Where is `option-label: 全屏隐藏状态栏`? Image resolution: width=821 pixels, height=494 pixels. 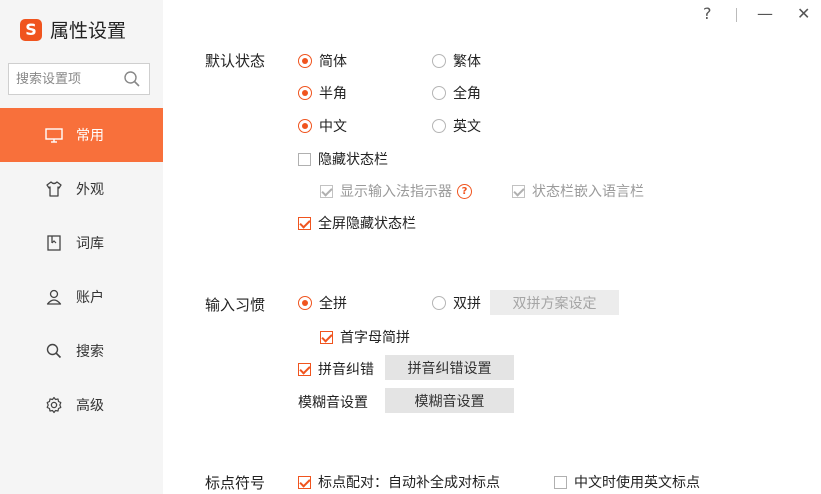 option-label: 全屏隐藏状态栏 is located at coordinates (367, 224).